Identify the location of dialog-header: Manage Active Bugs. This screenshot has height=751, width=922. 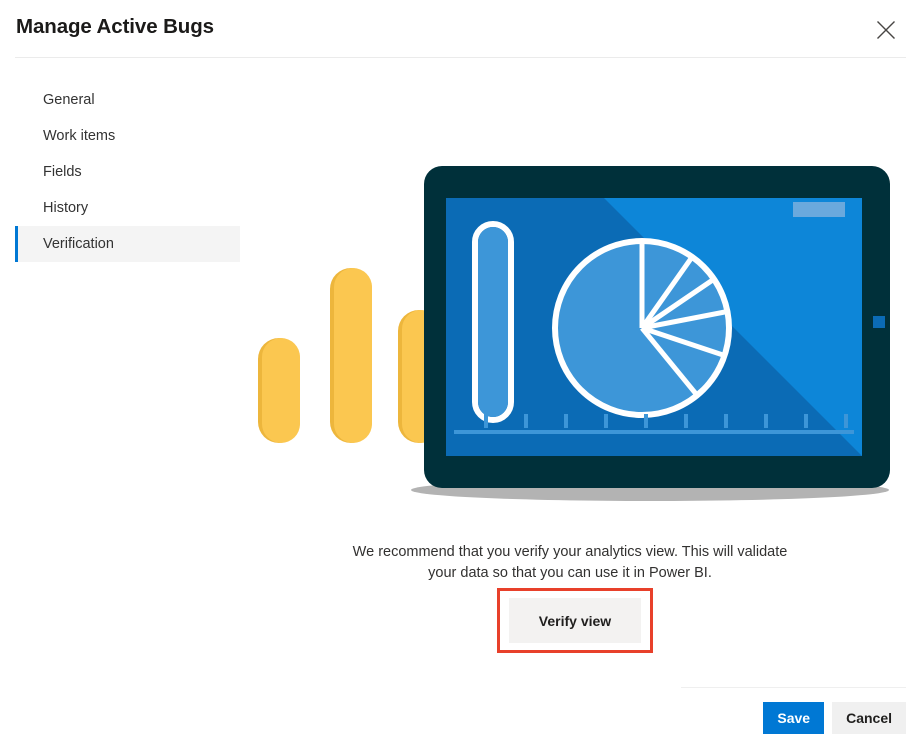
(461, 28).